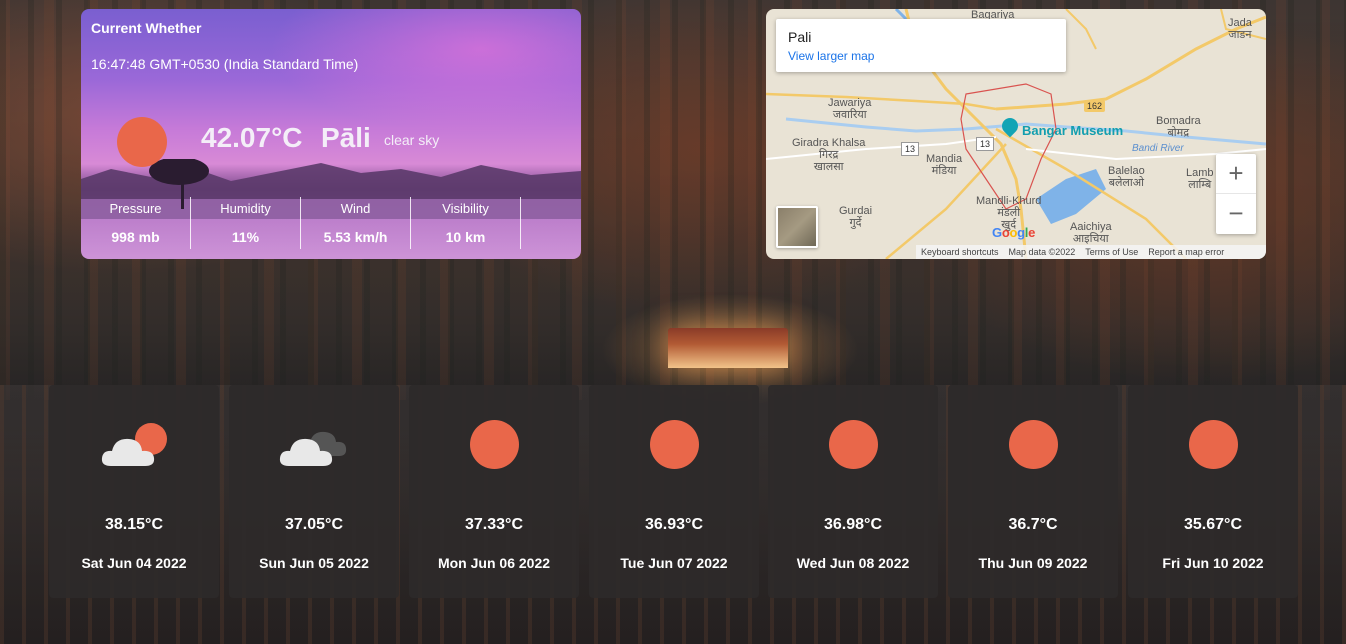 The height and width of the screenshot is (644, 1346). I want to click on zoom-out-button: −, so click(1236, 214).